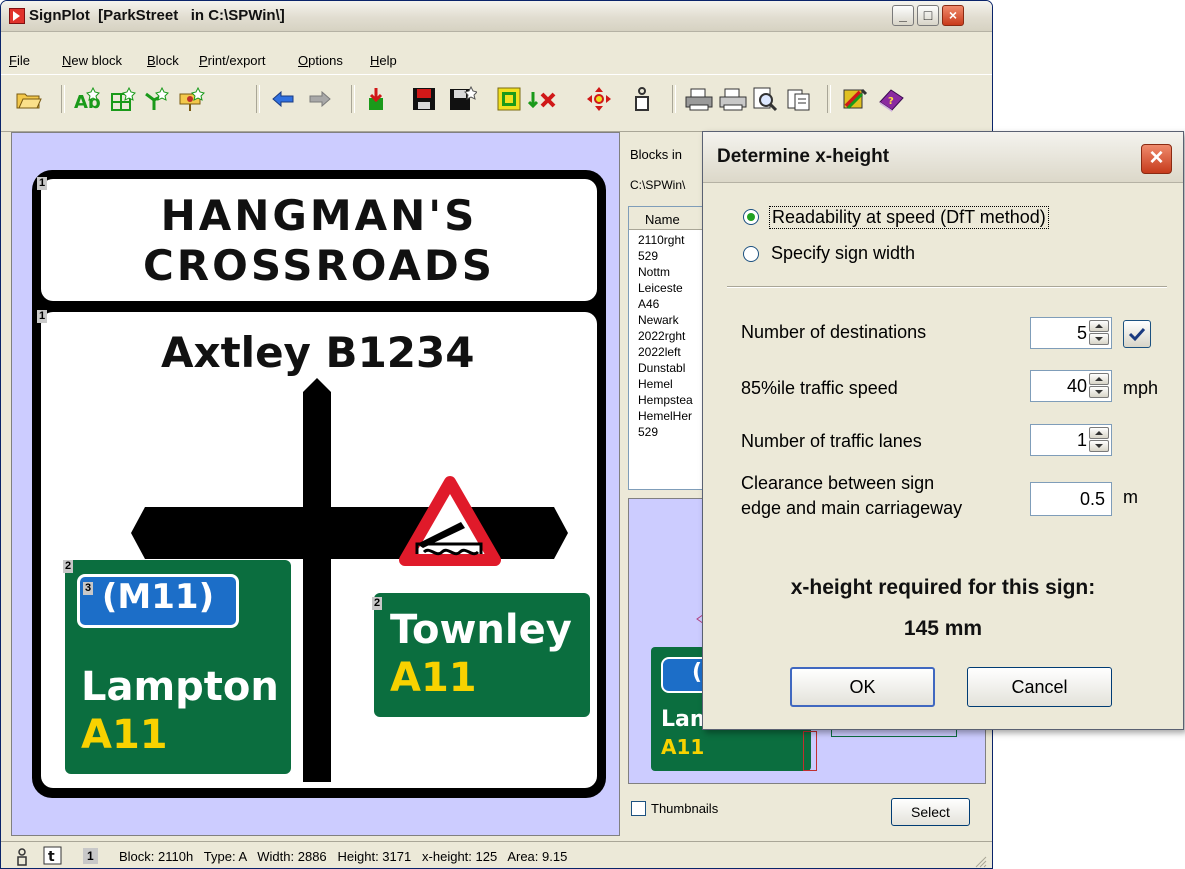  Describe the element at coordinates (481, 655) in the screenshot. I see `sign-right-panel: 2 Townley A11` at that location.